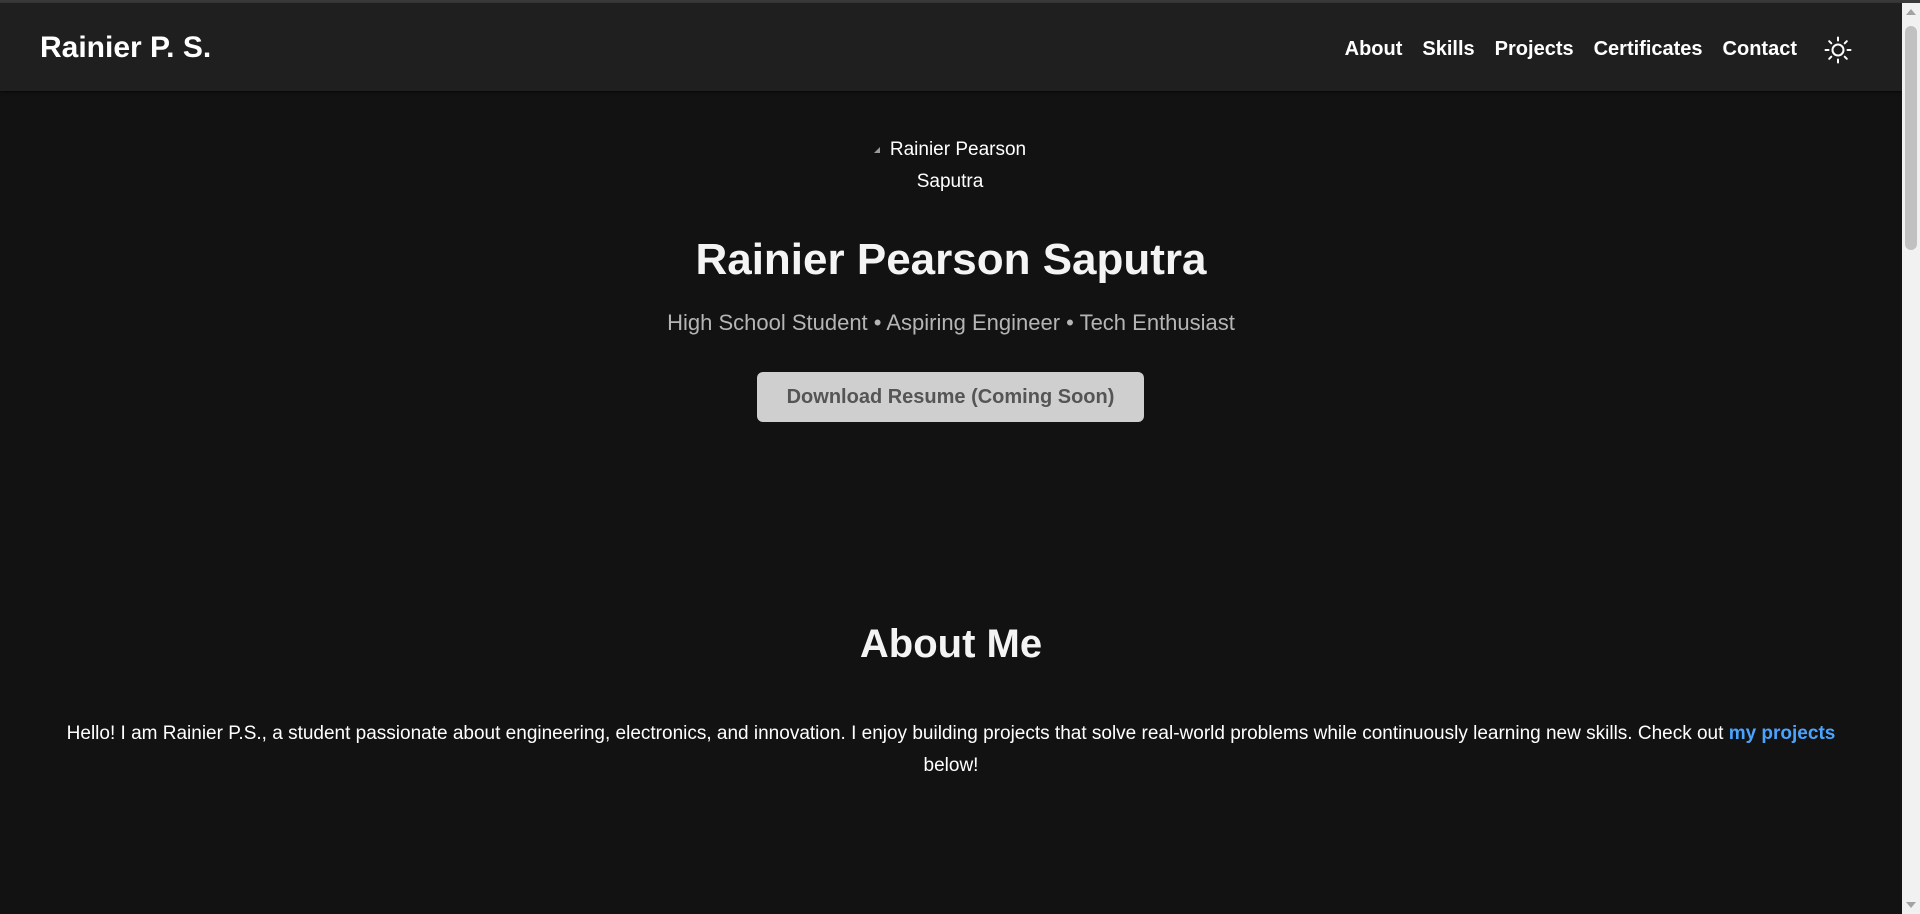  I want to click on theme-toggle-button, so click(1838, 50).